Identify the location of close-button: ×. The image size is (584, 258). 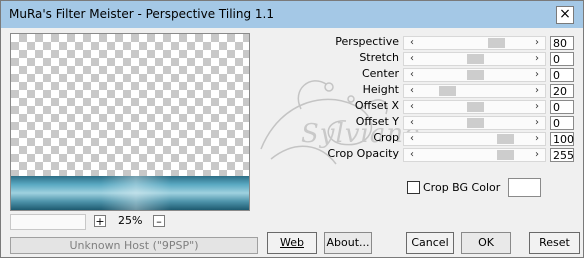
(565, 15).